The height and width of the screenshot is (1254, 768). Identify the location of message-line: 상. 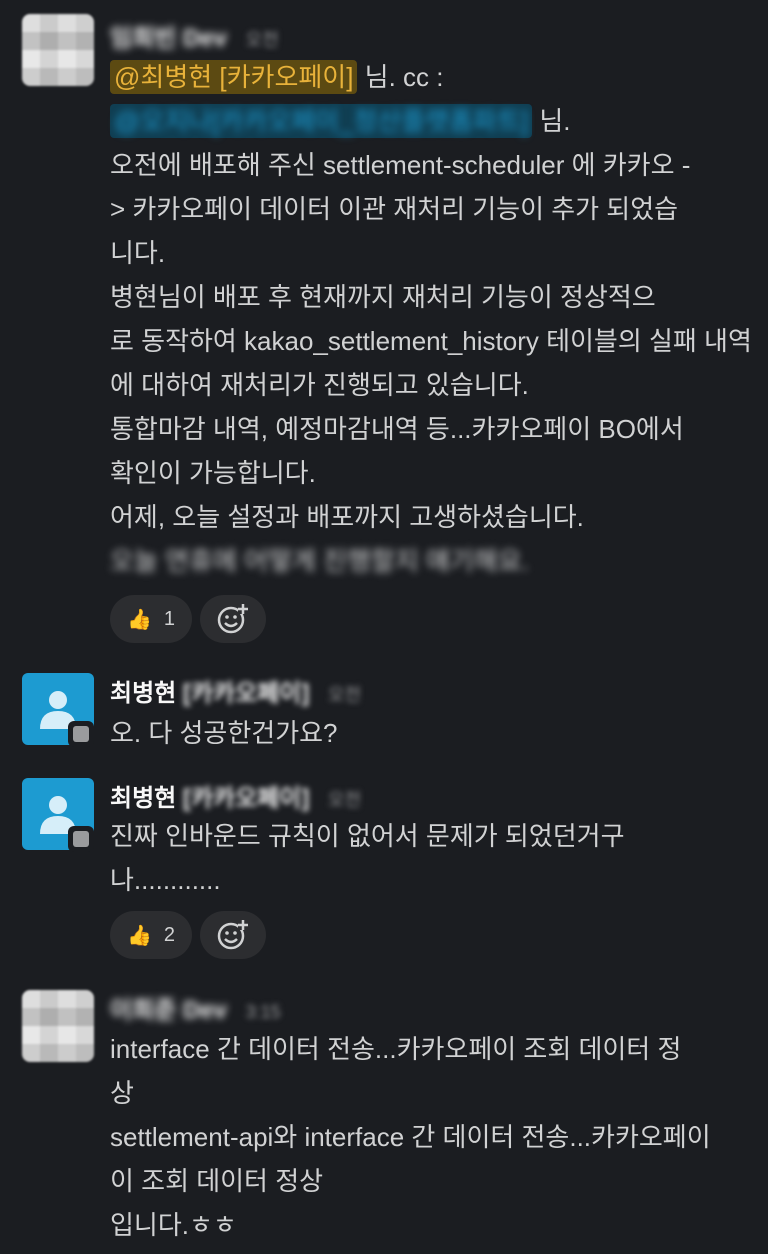
(122, 1093).